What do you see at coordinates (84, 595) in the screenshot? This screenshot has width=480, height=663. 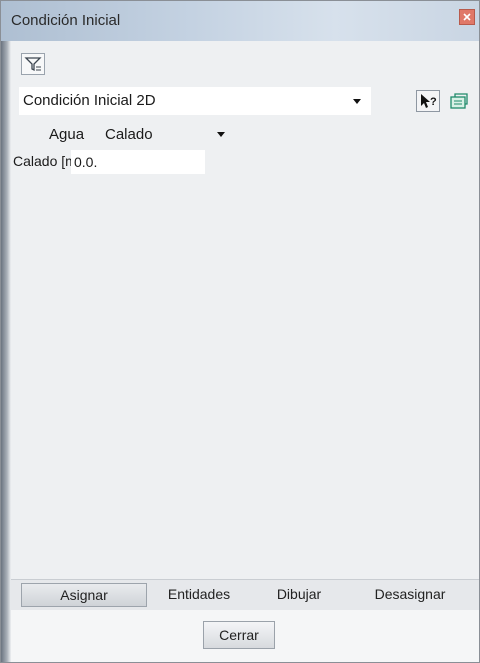 I see `assign-button: Asignar` at bounding box center [84, 595].